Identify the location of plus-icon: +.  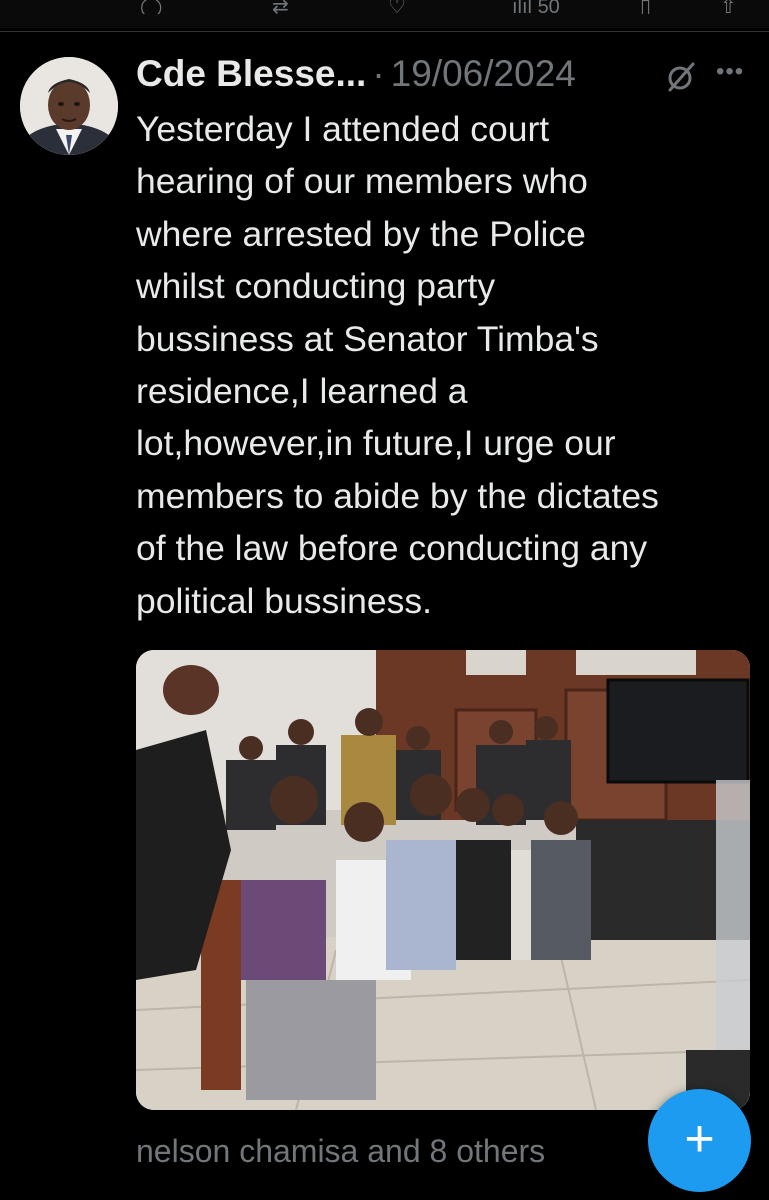
(699, 1139).